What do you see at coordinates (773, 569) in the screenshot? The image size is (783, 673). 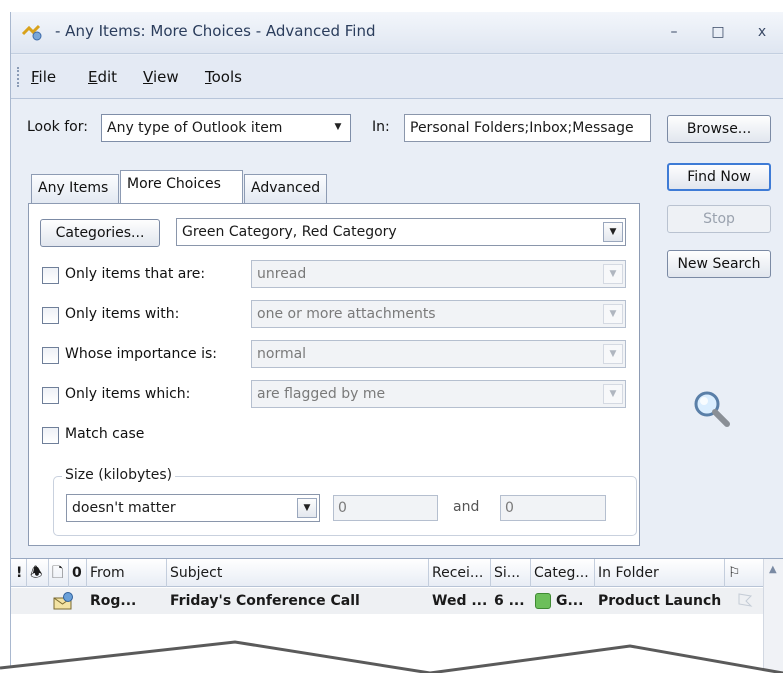 I see `scroll-up-arrow-icon: ▲` at bounding box center [773, 569].